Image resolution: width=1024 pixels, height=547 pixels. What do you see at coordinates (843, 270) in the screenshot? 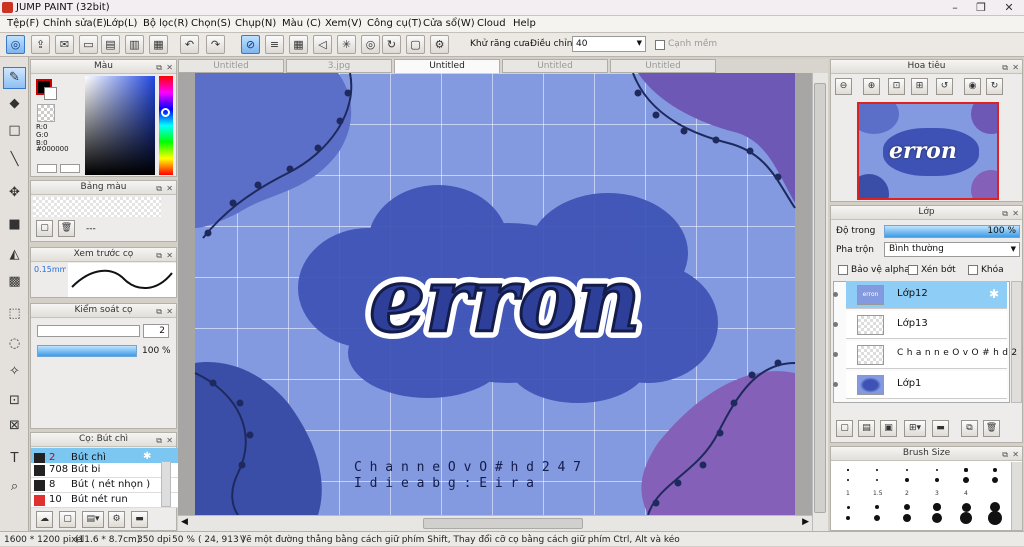
I see `protect-alpha-checkbox` at bounding box center [843, 270].